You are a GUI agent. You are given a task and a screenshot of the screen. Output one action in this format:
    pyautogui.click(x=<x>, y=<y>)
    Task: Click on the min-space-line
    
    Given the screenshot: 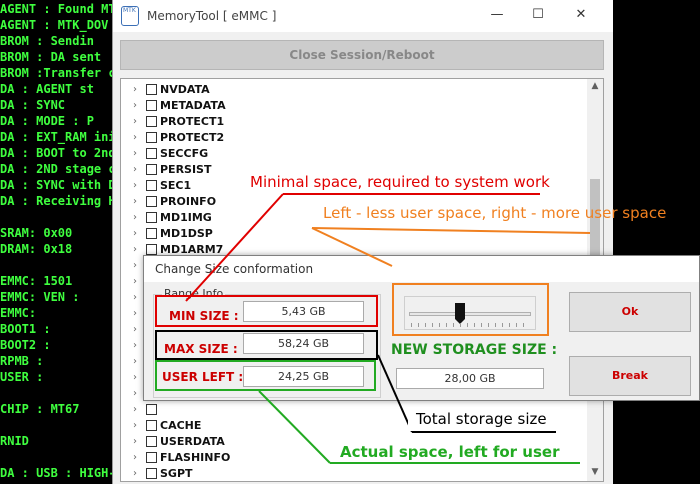 What is the action you would take?
    pyautogui.click(x=234, y=247)
    